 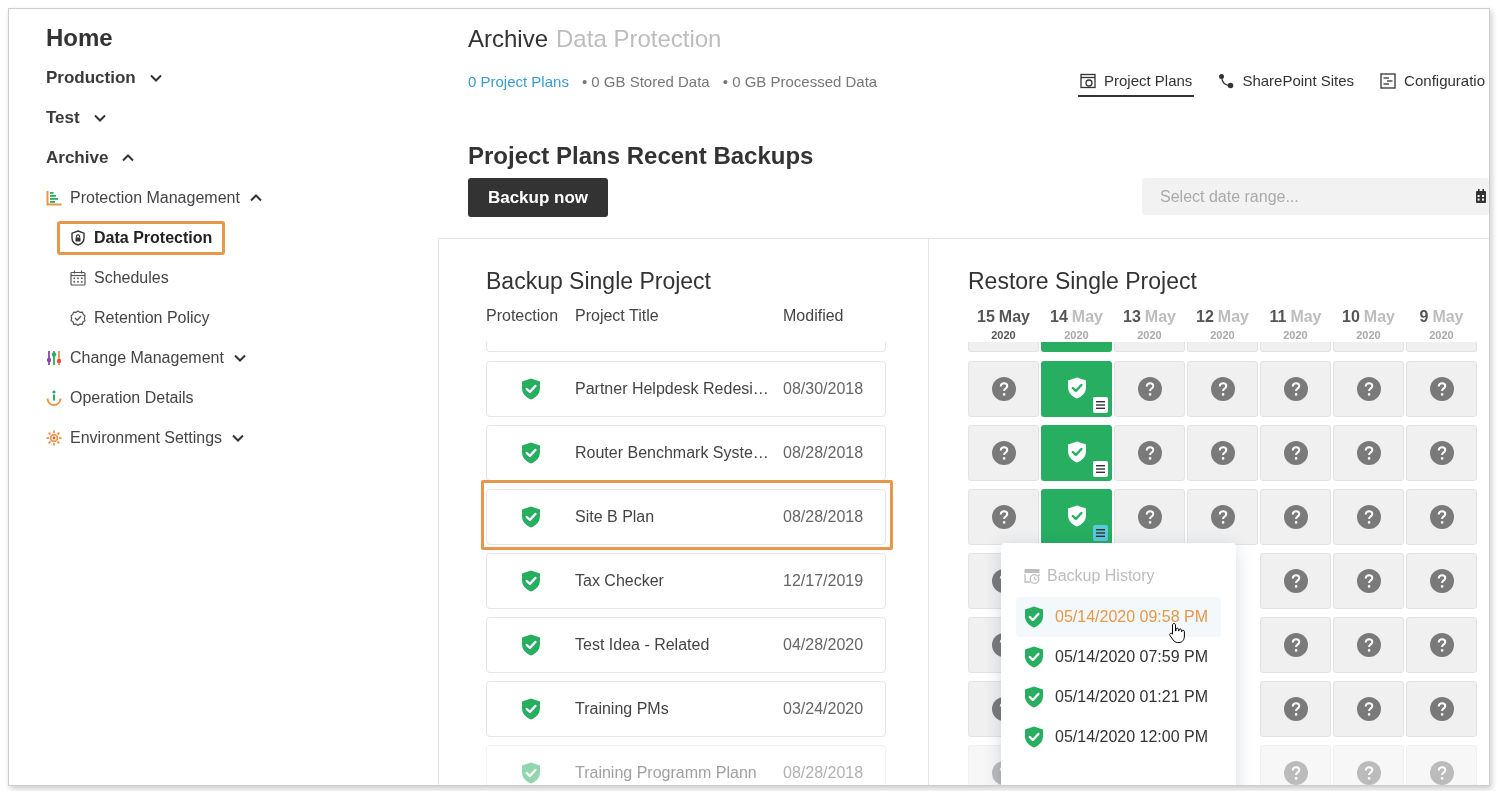 I want to click on nav-subitem: Schedules, so click(x=119, y=278).